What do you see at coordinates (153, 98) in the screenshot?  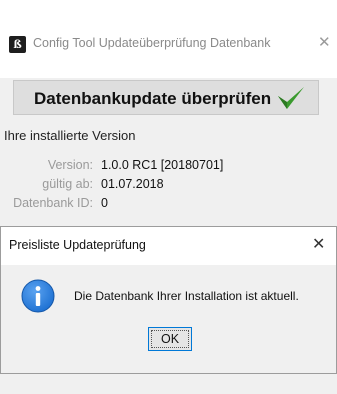 I see `check-button-label: Datenbankupdate überprüfen` at bounding box center [153, 98].